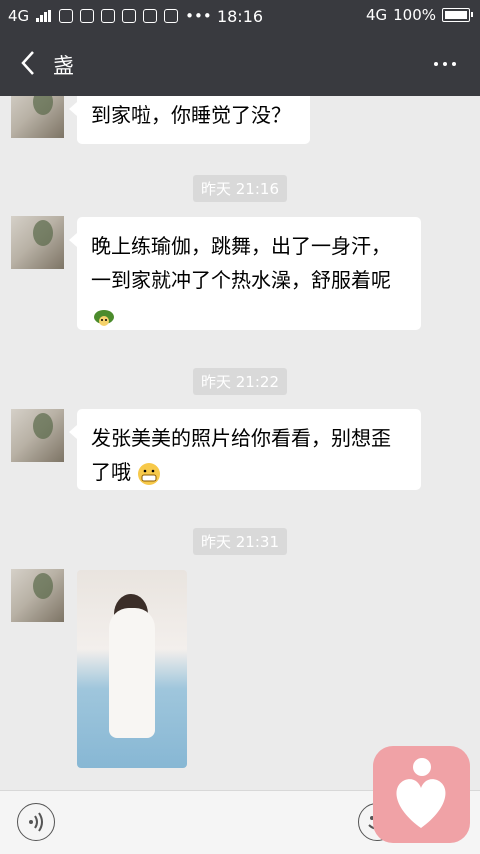  I want to click on turtle-emoji-icon, so click(104, 317).